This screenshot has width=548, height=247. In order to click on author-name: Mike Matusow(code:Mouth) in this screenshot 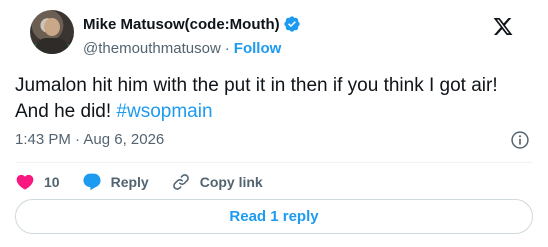, I will do `click(181, 24)`.